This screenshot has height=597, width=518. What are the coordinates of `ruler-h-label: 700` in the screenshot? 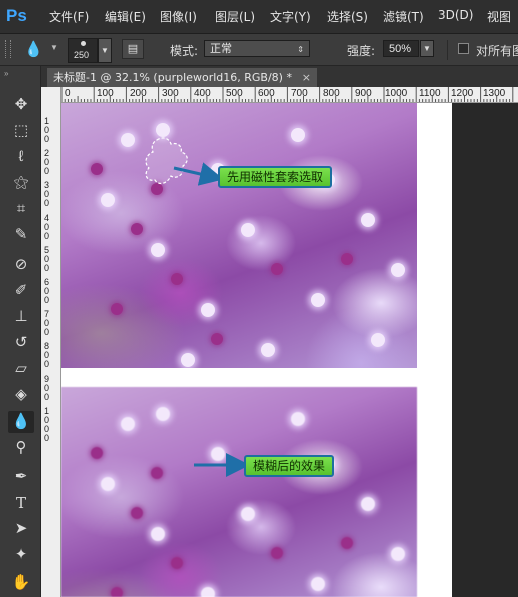 It's located at (299, 93).